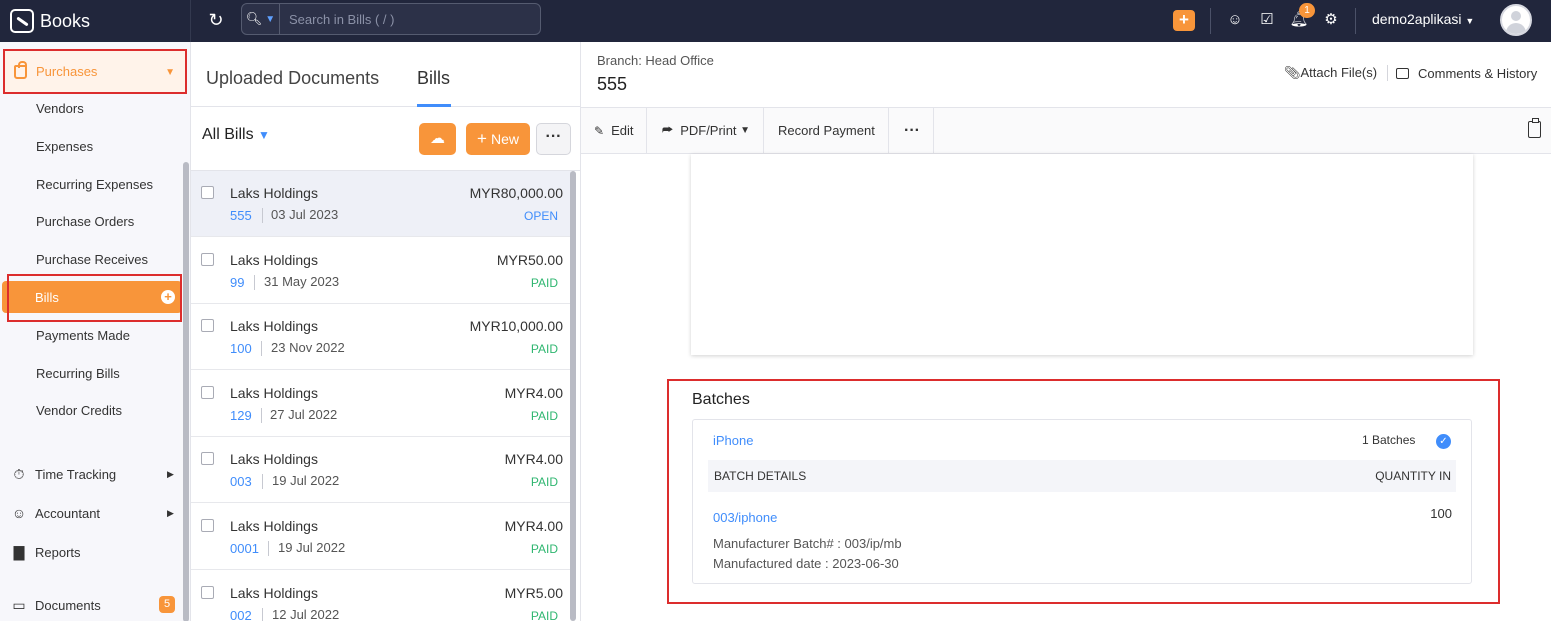 The height and width of the screenshot is (621, 1551). I want to click on notification-badge: 1, so click(1307, 10).